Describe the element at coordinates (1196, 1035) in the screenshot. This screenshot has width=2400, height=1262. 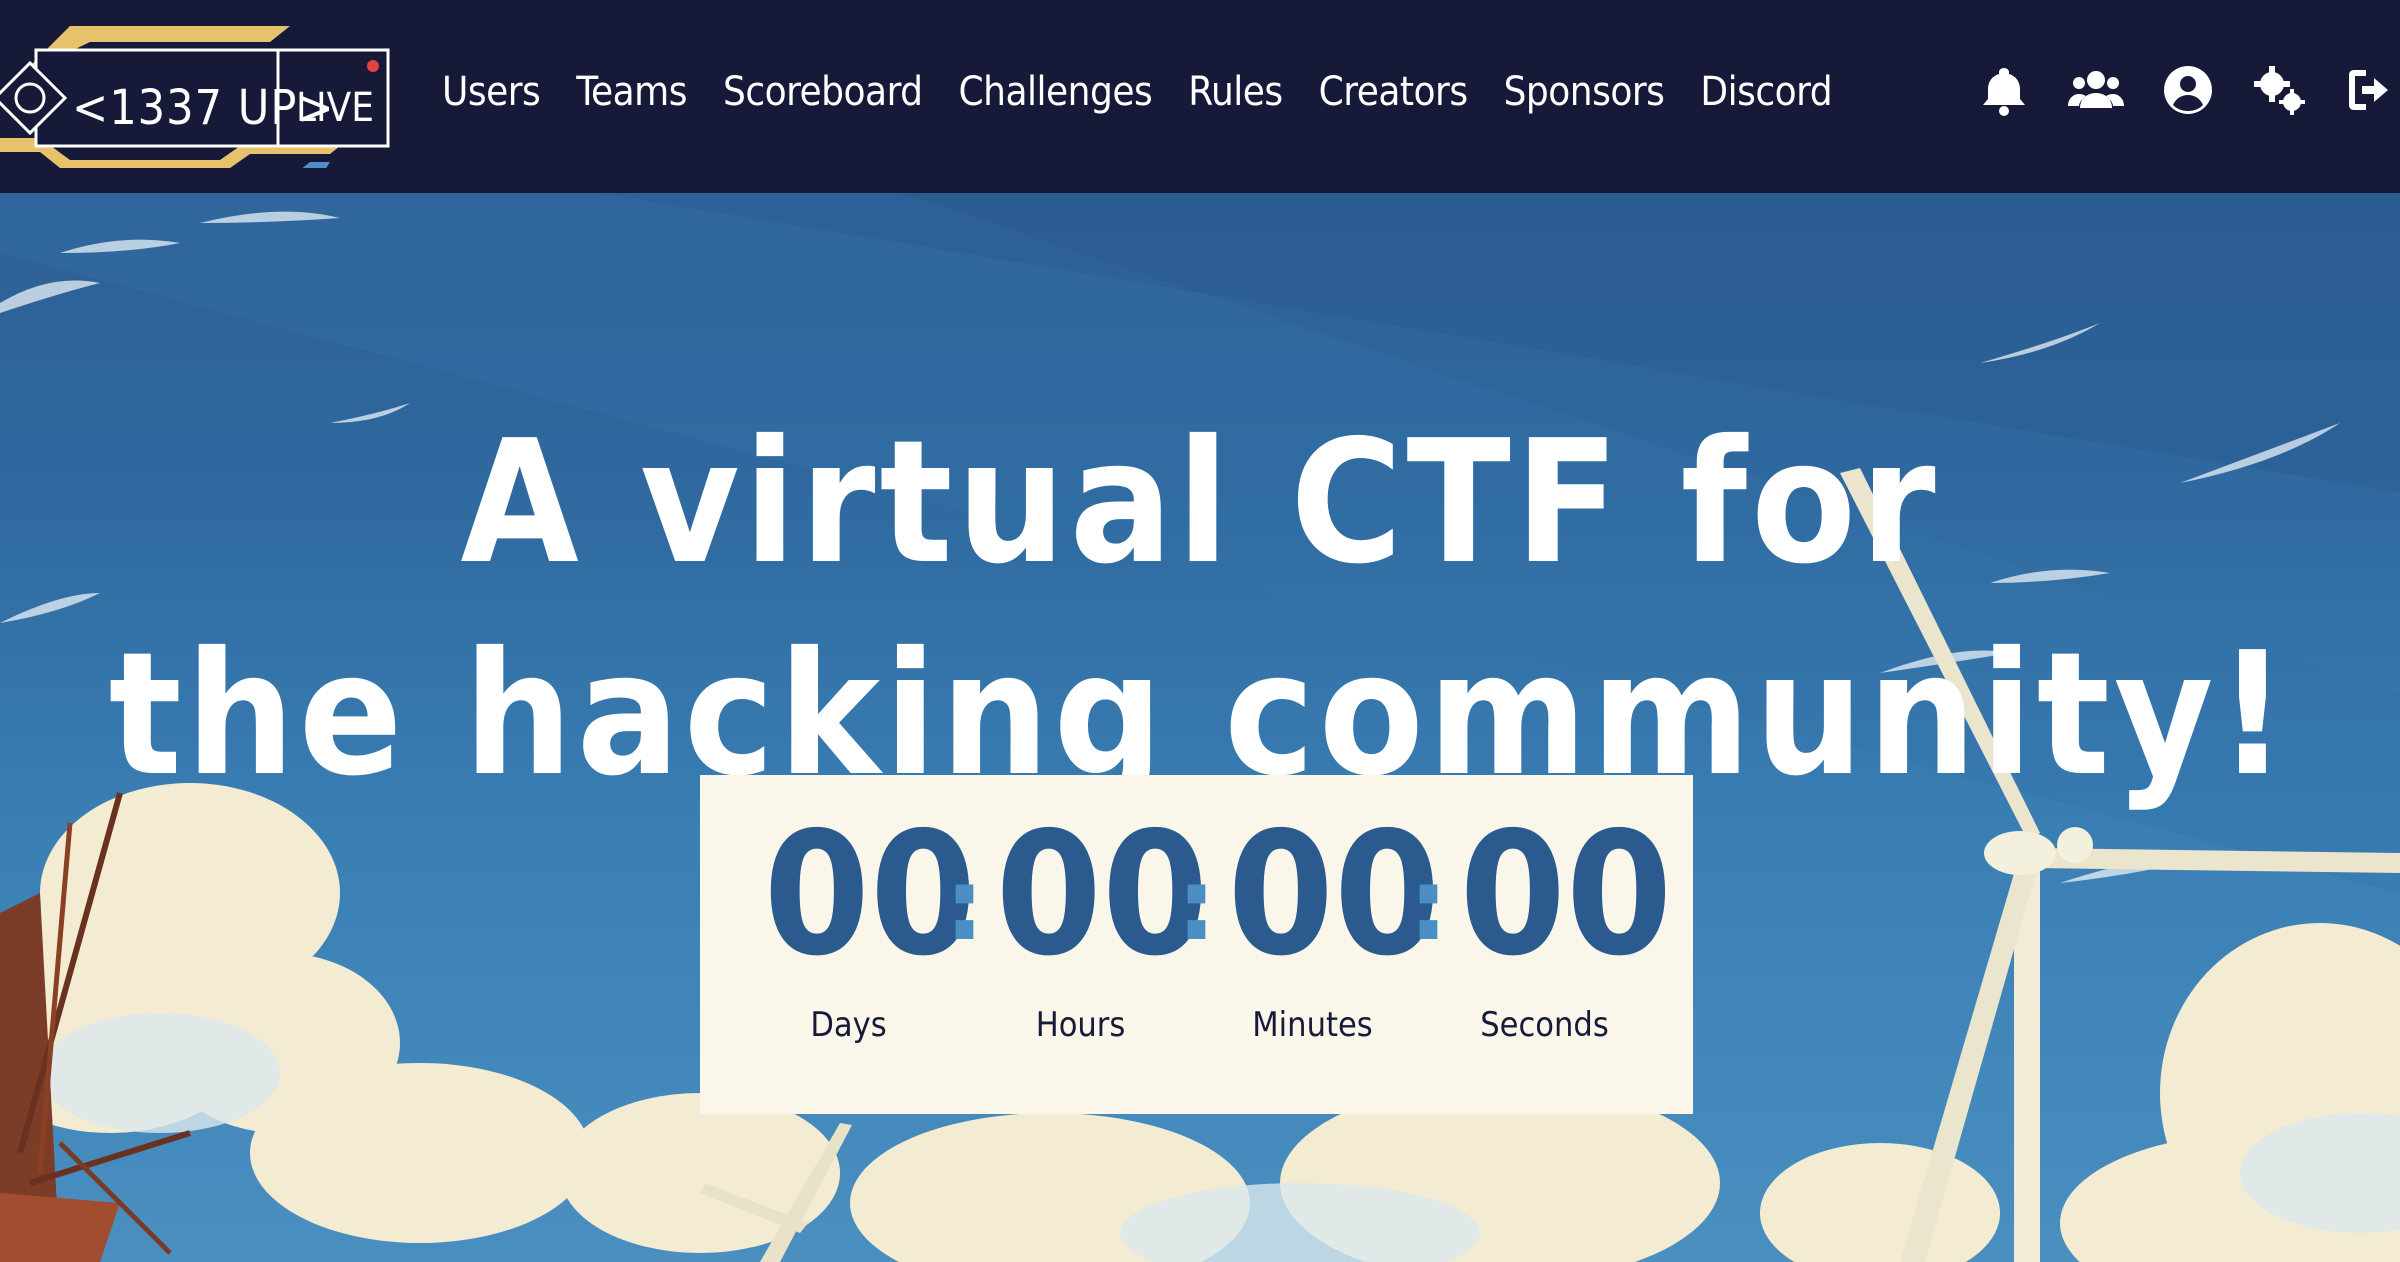
I see `countdown-labels: Days Hours Minutes Seconds` at that location.